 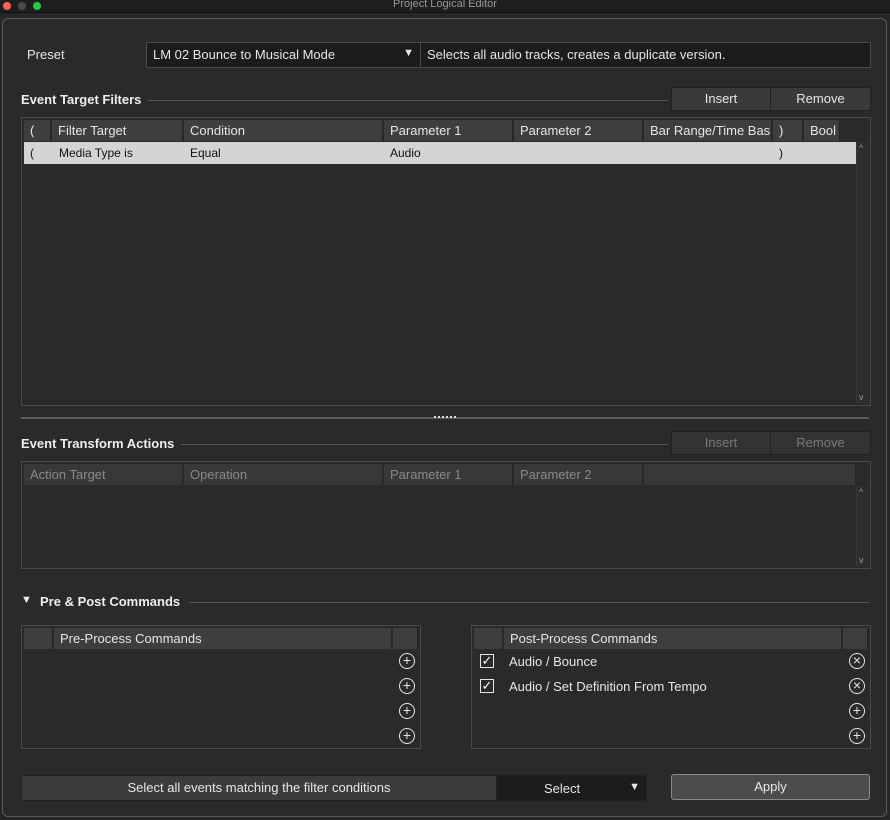 I want to click on row-filter-target: Media Type is, so click(x=96, y=153).